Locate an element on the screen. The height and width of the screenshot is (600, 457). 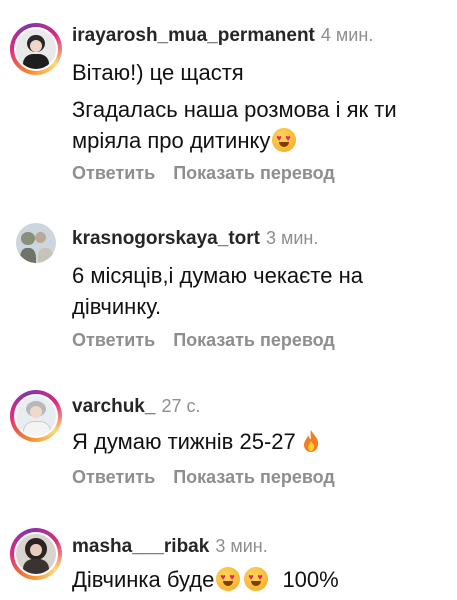
username: masha___ribak is located at coordinates (140, 546).